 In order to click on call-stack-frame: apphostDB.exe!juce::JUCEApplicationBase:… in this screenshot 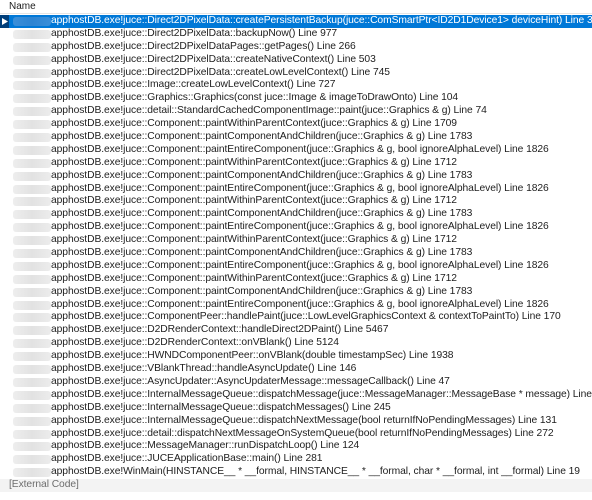, I will do `click(296, 459)`.